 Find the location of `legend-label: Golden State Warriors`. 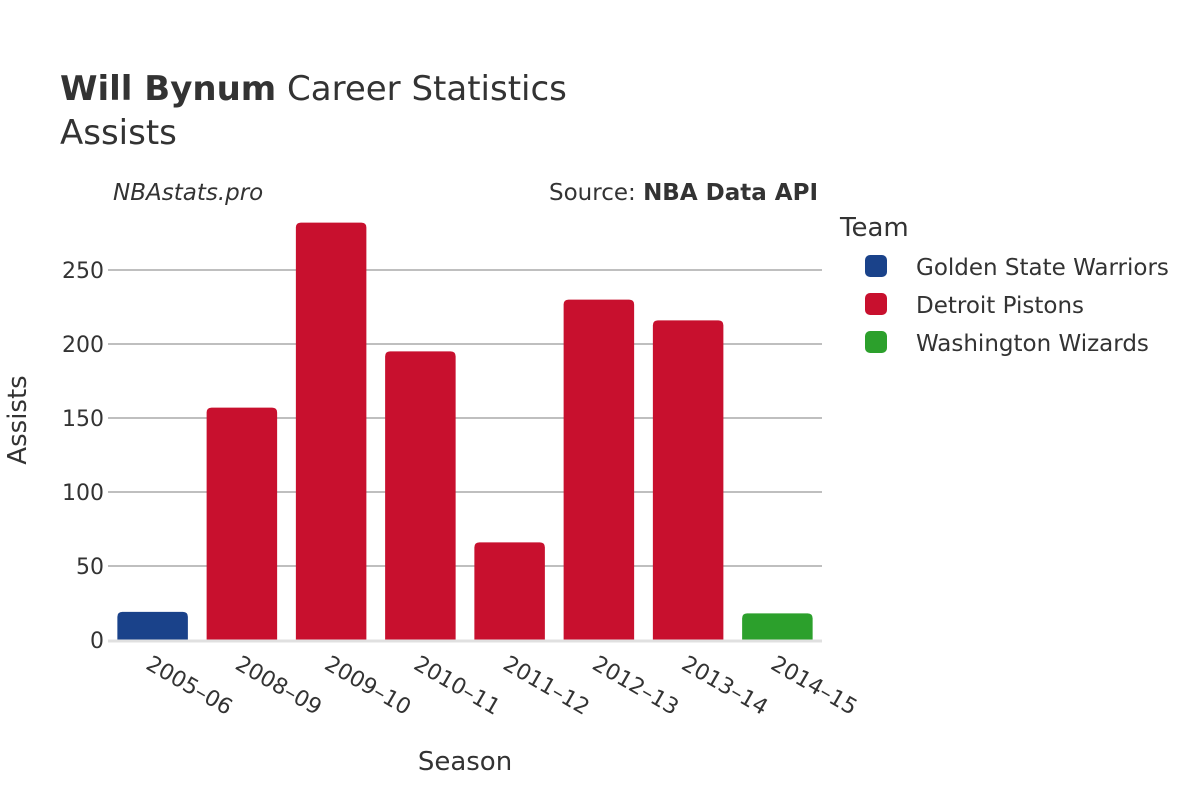

legend-label: Golden State Warriors is located at coordinates (1042, 268).